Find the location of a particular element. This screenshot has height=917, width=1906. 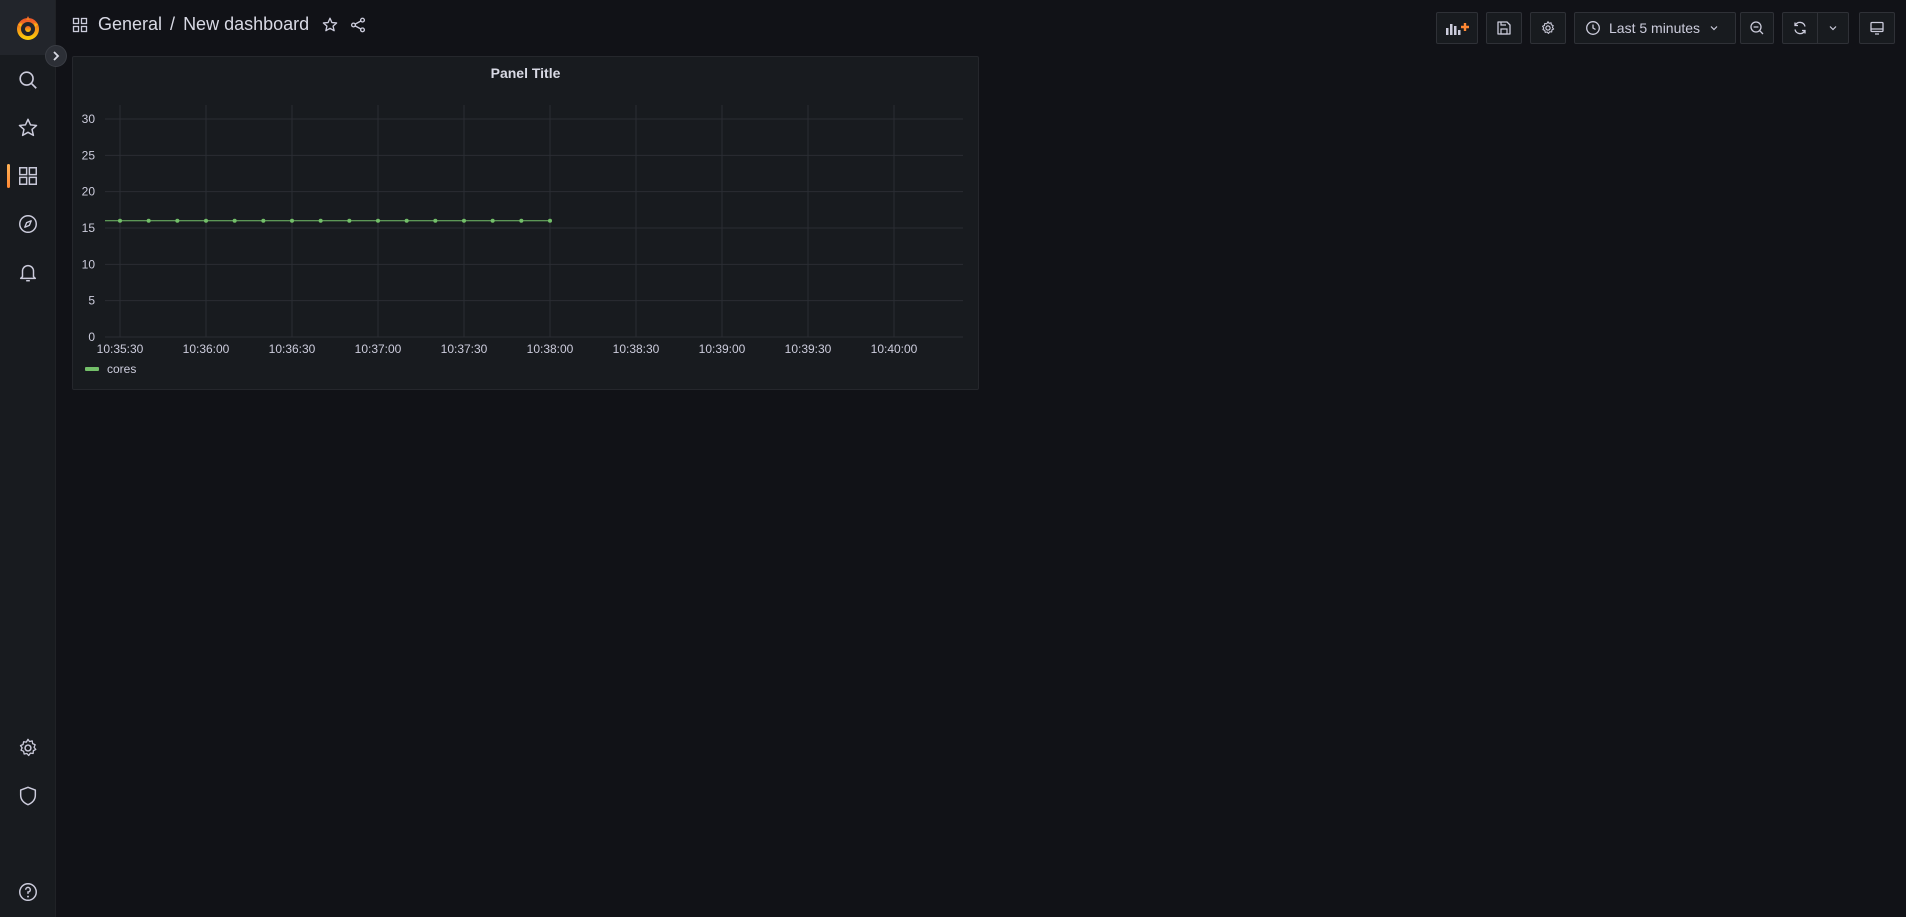

y-tick-label: 30 is located at coordinates (89, 119).